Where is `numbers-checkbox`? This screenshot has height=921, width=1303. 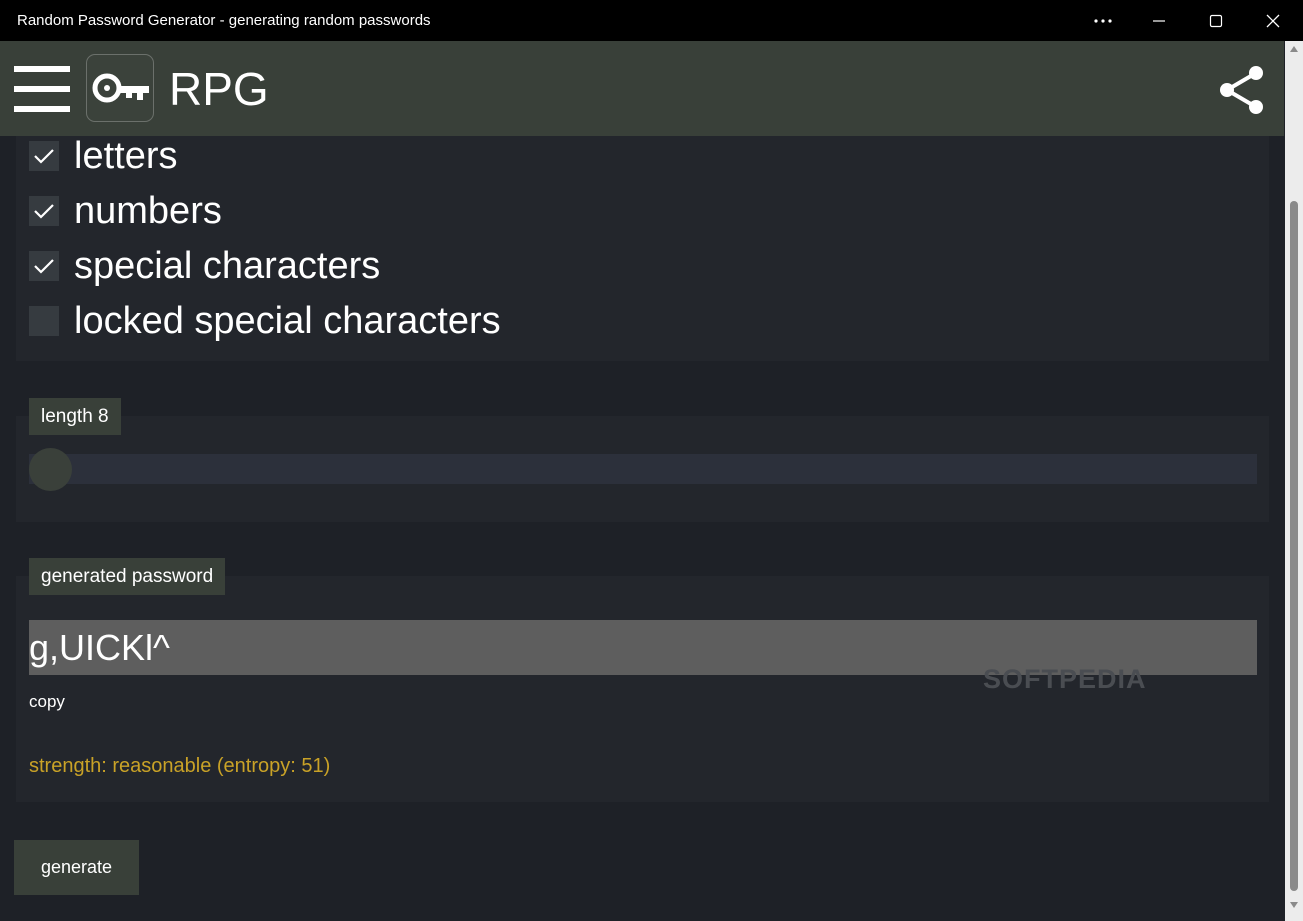
numbers-checkbox is located at coordinates (44, 211).